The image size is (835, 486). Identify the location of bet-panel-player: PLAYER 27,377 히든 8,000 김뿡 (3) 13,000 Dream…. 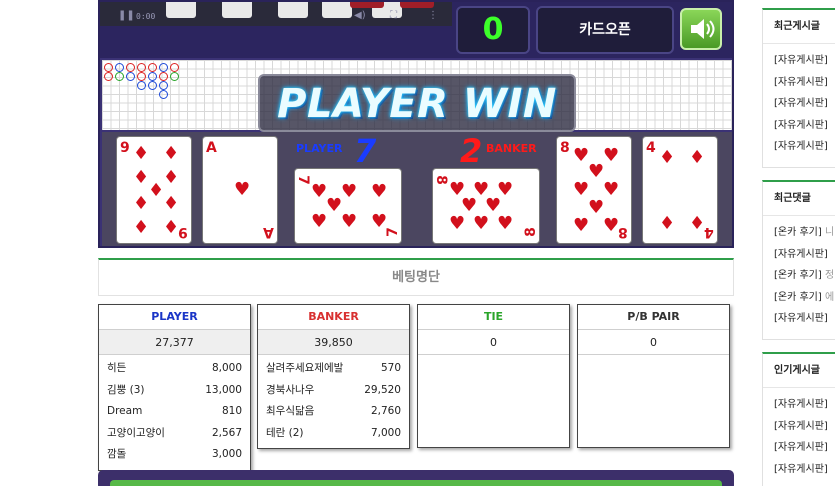
(174, 387).